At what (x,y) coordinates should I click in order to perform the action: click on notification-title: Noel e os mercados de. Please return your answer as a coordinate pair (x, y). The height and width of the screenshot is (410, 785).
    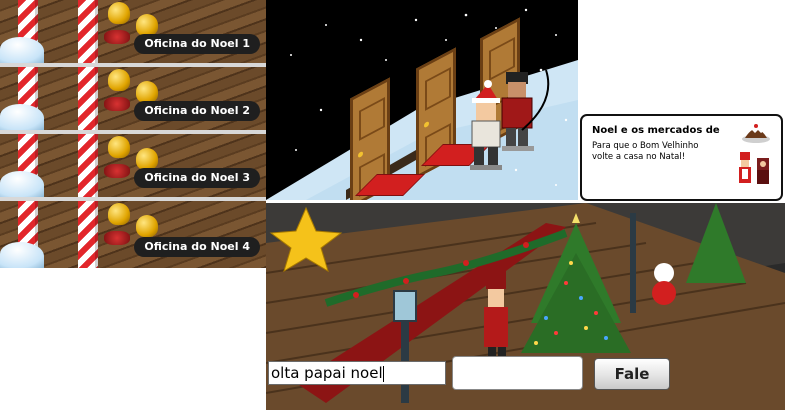
    Looking at the image, I should click on (656, 130).